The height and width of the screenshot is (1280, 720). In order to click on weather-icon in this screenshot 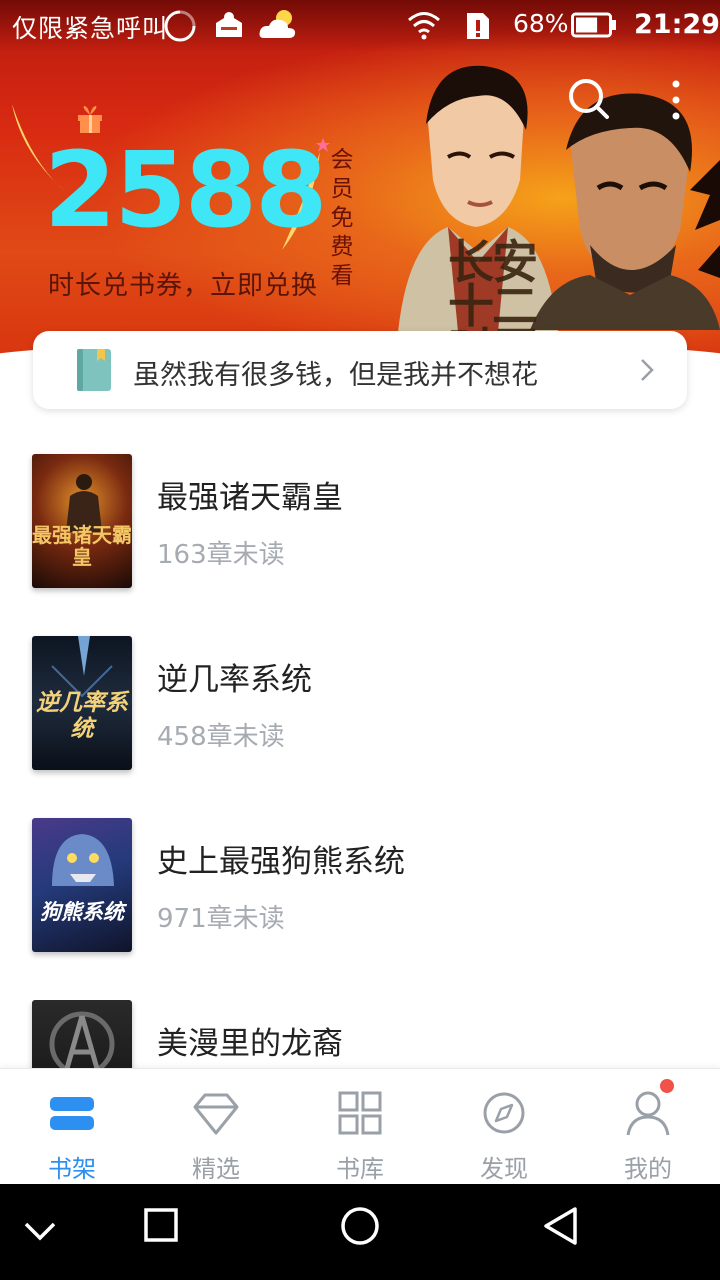, I will do `click(277, 24)`.